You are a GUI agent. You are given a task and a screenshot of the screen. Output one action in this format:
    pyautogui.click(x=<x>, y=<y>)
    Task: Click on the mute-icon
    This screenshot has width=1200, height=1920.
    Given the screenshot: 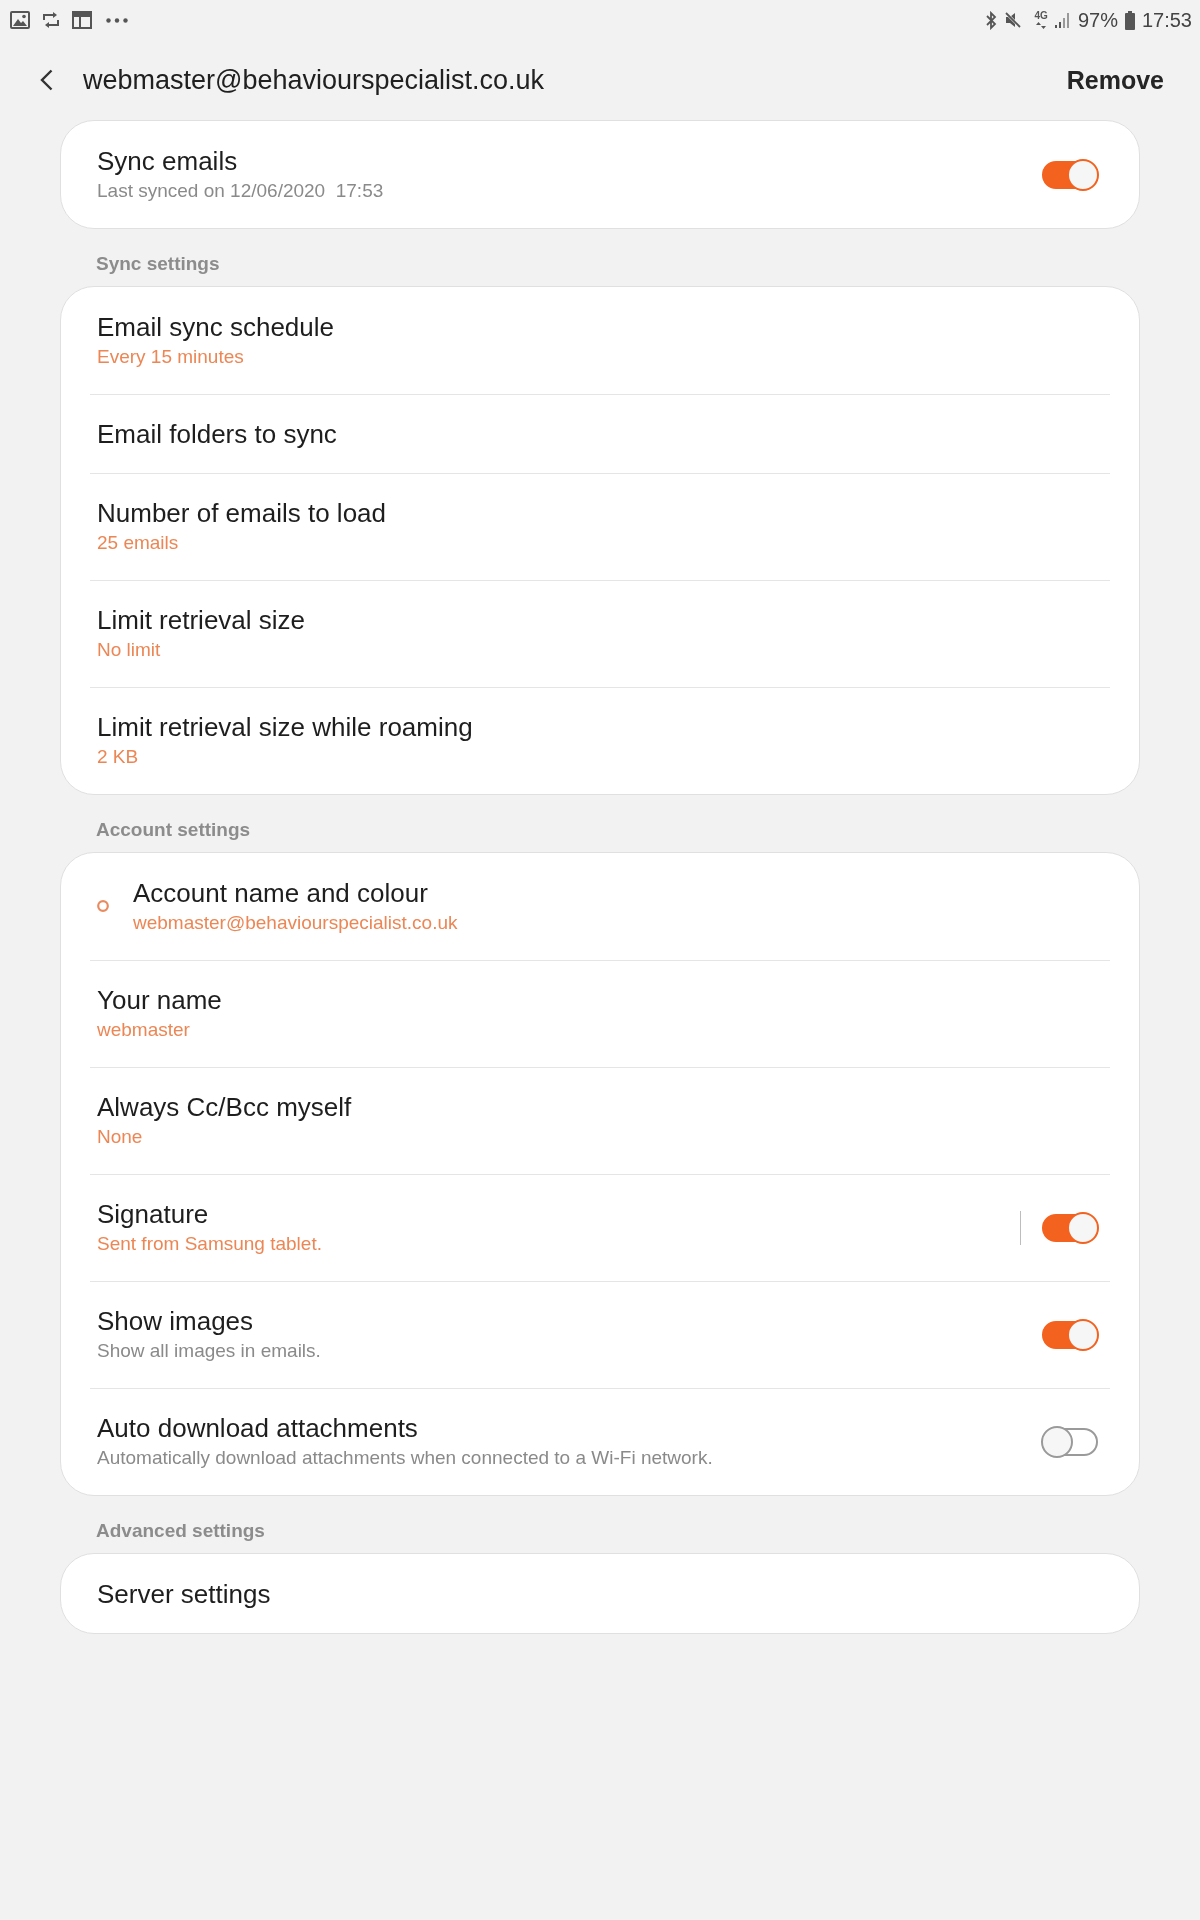 What is the action you would take?
    pyautogui.click(x=1012, y=20)
    